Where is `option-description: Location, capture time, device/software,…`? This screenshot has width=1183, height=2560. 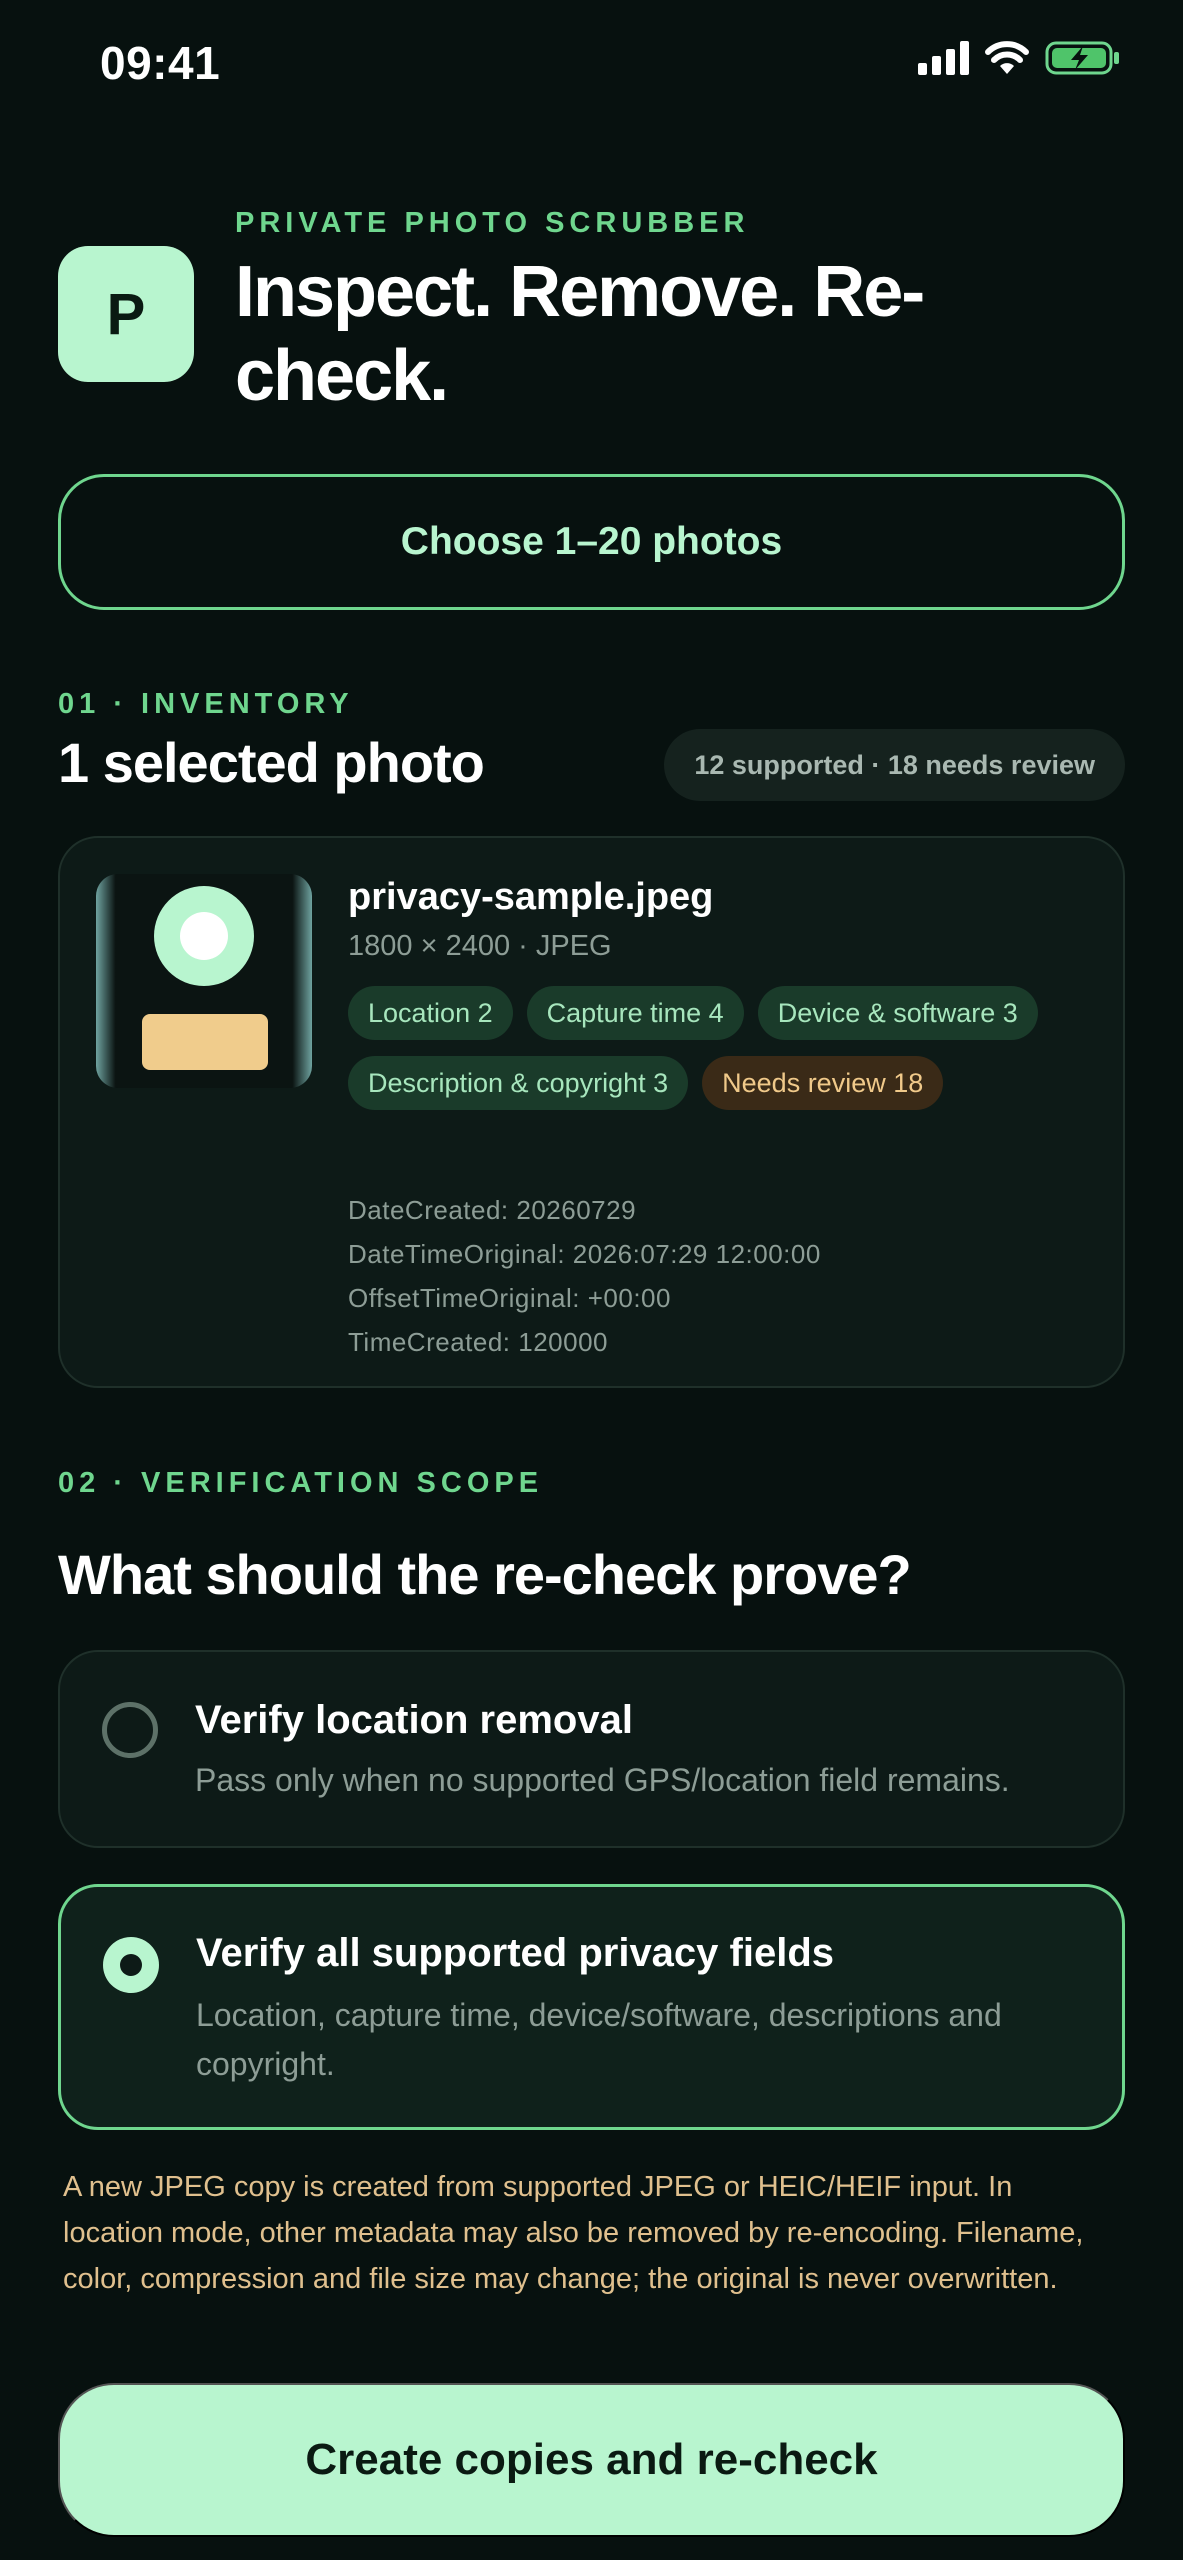 option-description: Location, capture time, device/software,… is located at coordinates (599, 2039).